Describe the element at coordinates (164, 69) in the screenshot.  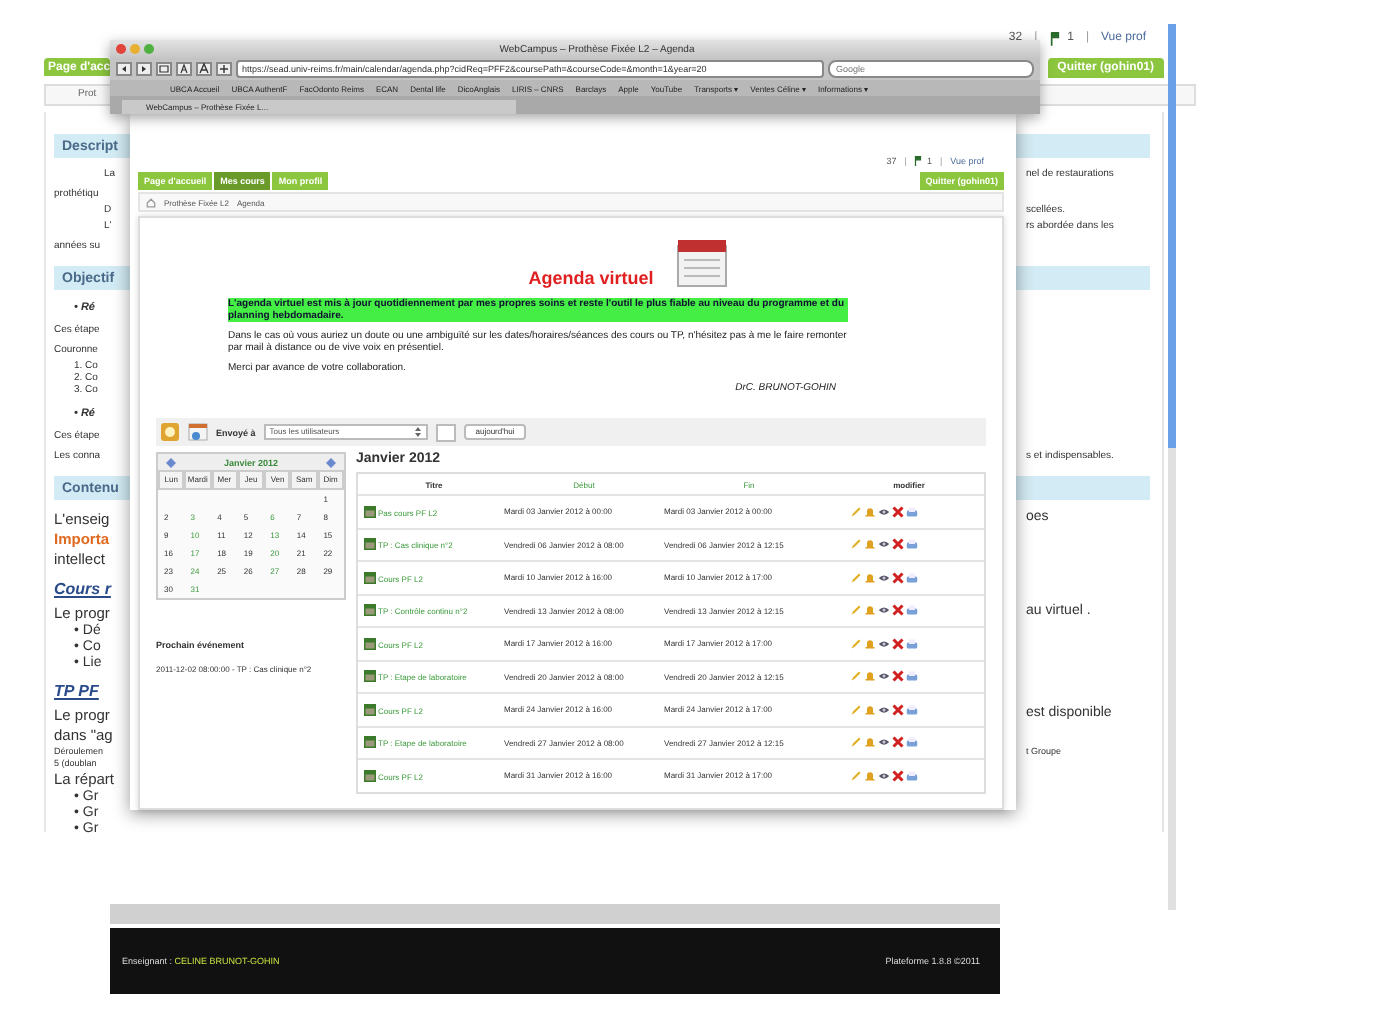
I see `bookmarks-icon` at that location.